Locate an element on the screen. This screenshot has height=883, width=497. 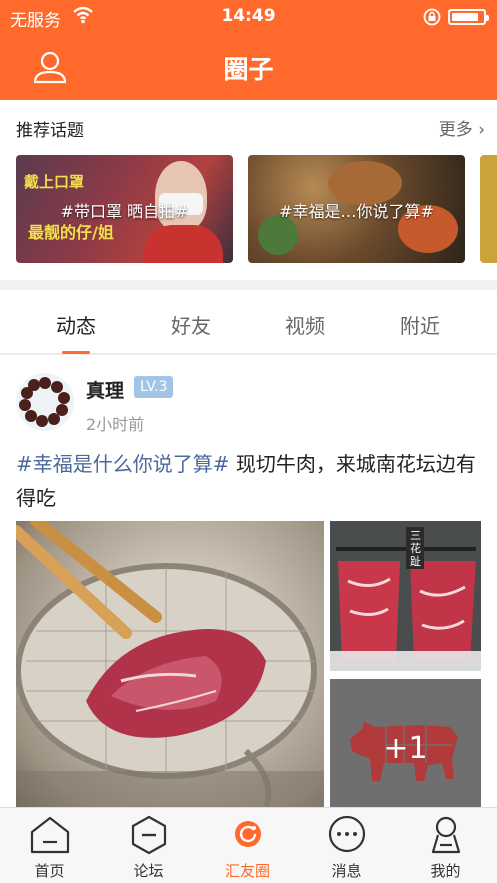
message-icon is located at coordinates (347, 834).